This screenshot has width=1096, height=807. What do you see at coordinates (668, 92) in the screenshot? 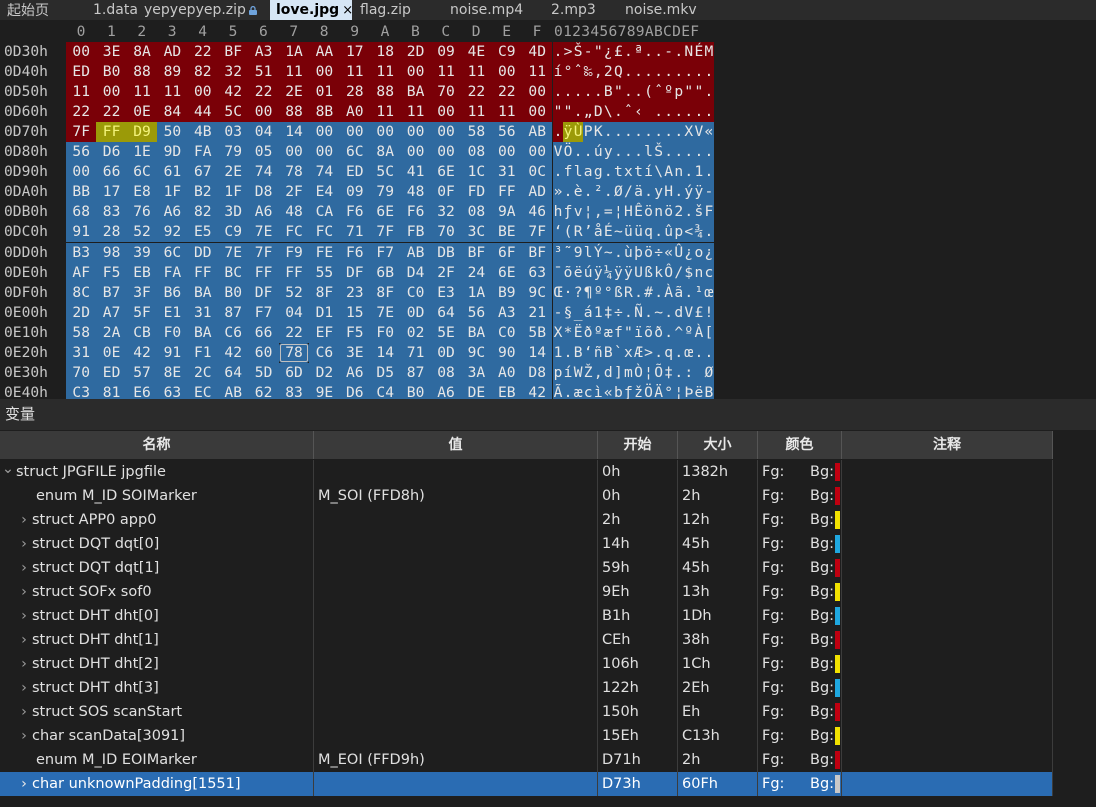
I see `ascii-char: º` at bounding box center [668, 92].